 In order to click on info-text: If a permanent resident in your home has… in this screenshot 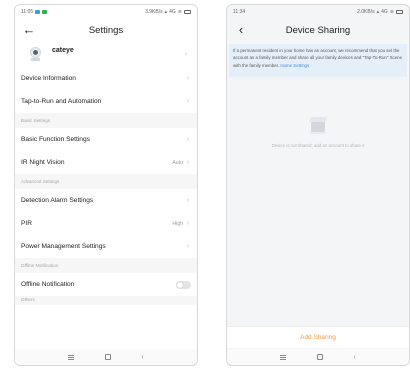, I will do `click(318, 58)`.